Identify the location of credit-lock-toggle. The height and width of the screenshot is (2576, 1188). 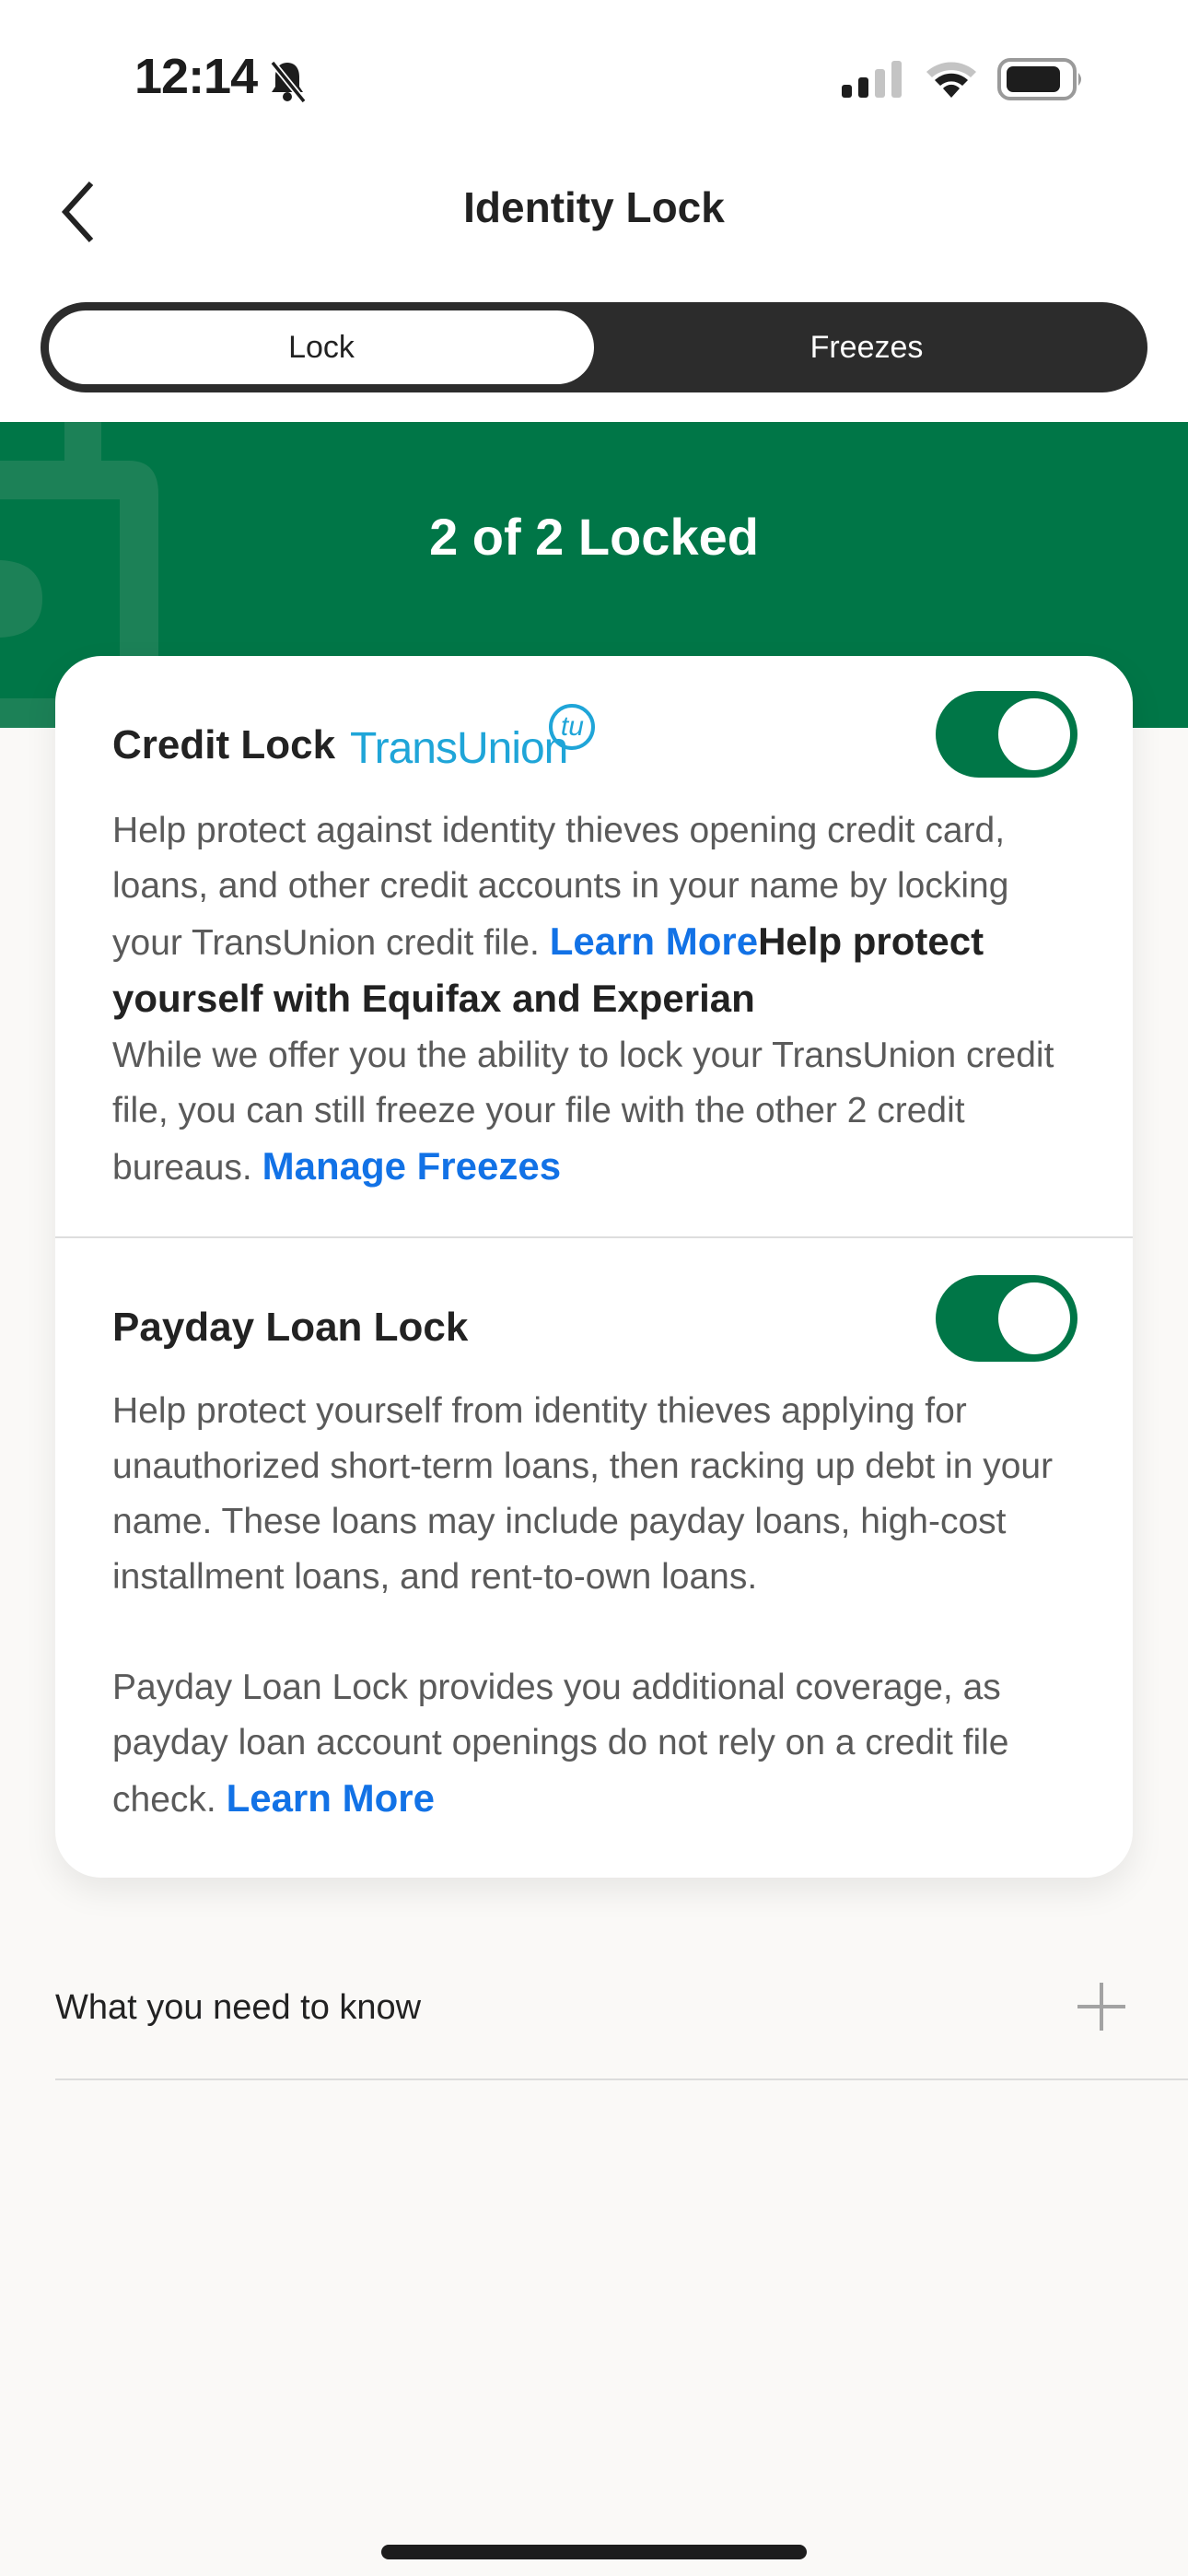
(1007, 734).